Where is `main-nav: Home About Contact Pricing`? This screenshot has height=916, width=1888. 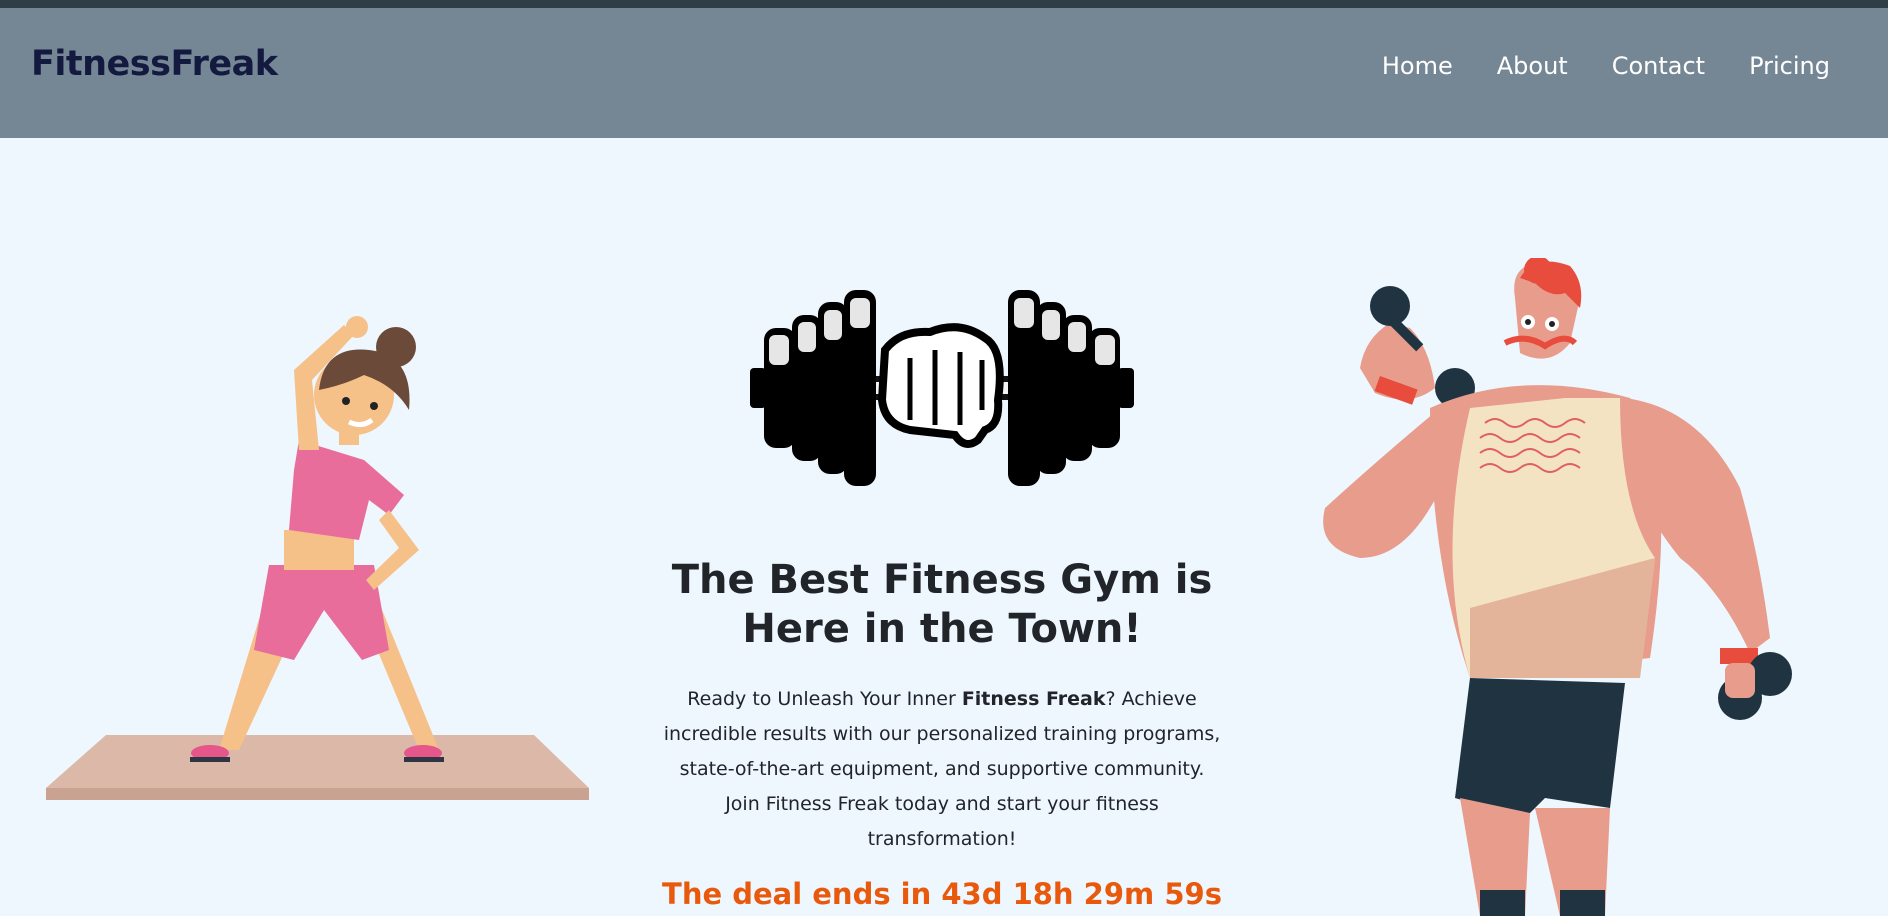
main-nav: Home About Contact Pricing is located at coordinates (1584, 66).